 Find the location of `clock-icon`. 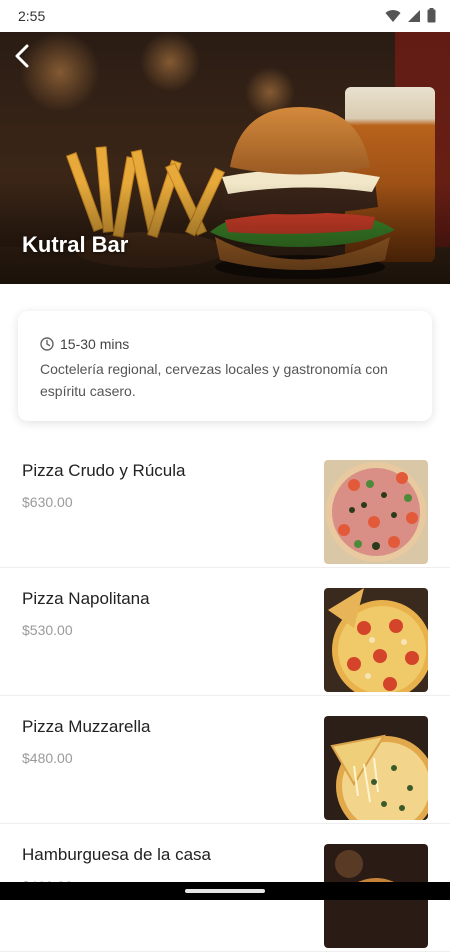

clock-icon is located at coordinates (47, 344).